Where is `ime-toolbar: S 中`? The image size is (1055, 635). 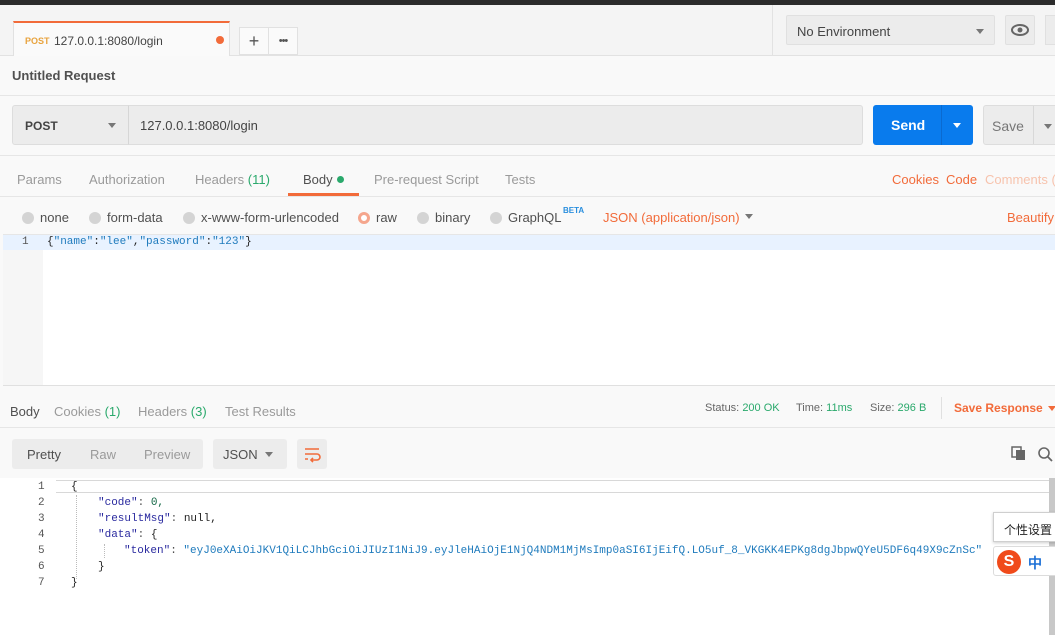
ime-toolbar: S 中 is located at coordinates (1024, 561).